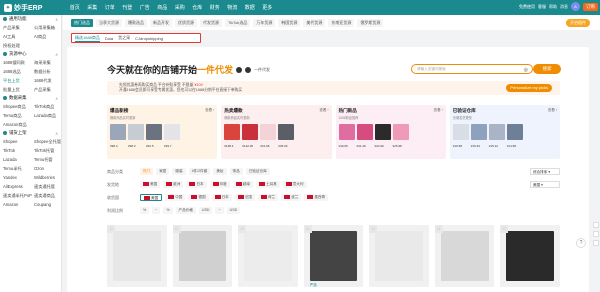 The width and height of the screenshot is (600, 292). I want to click on avatar: A, so click(575, 6).